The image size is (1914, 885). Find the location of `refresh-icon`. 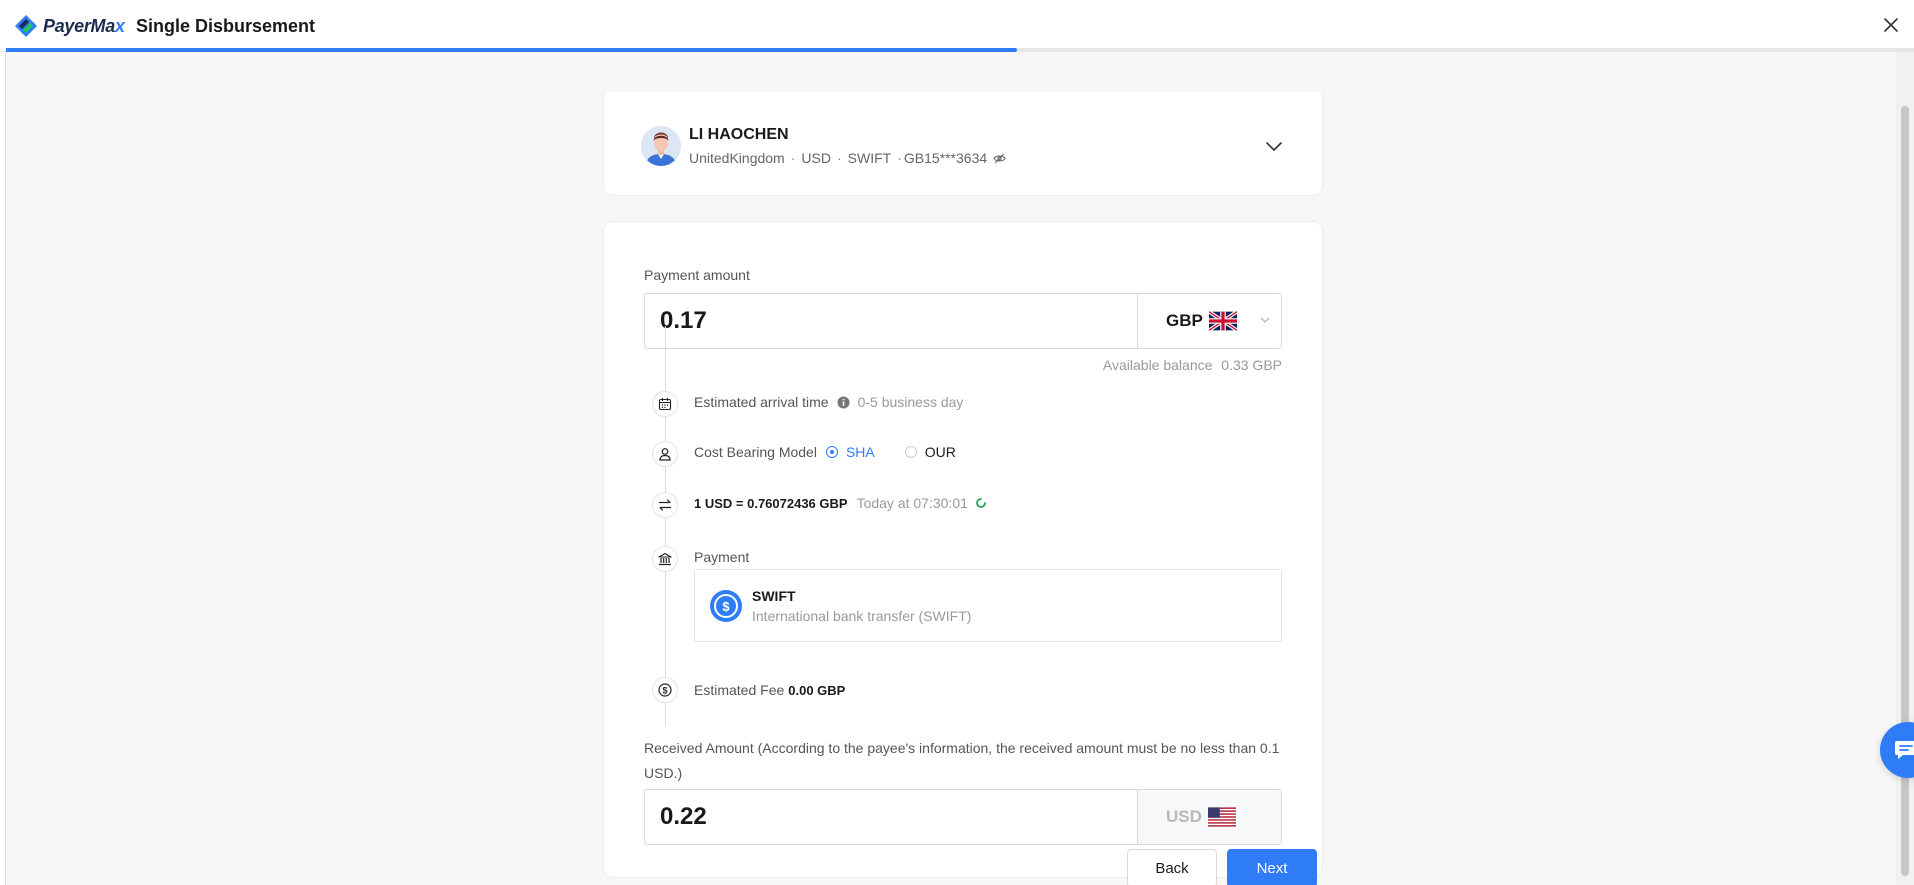

refresh-icon is located at coordinates (981, 503).